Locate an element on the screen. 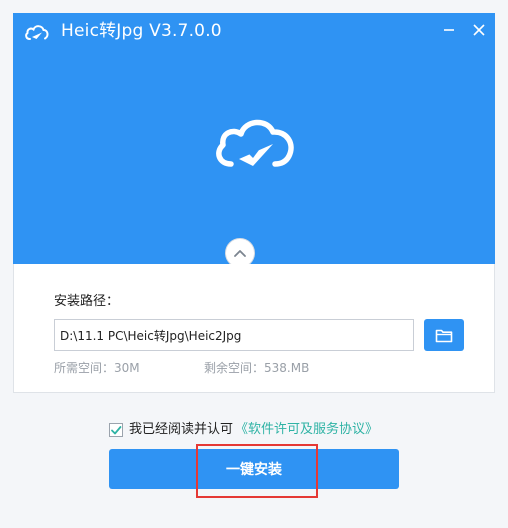 This screenshot has width=508, height=528. close-icon is located at coordinates (479, 30).